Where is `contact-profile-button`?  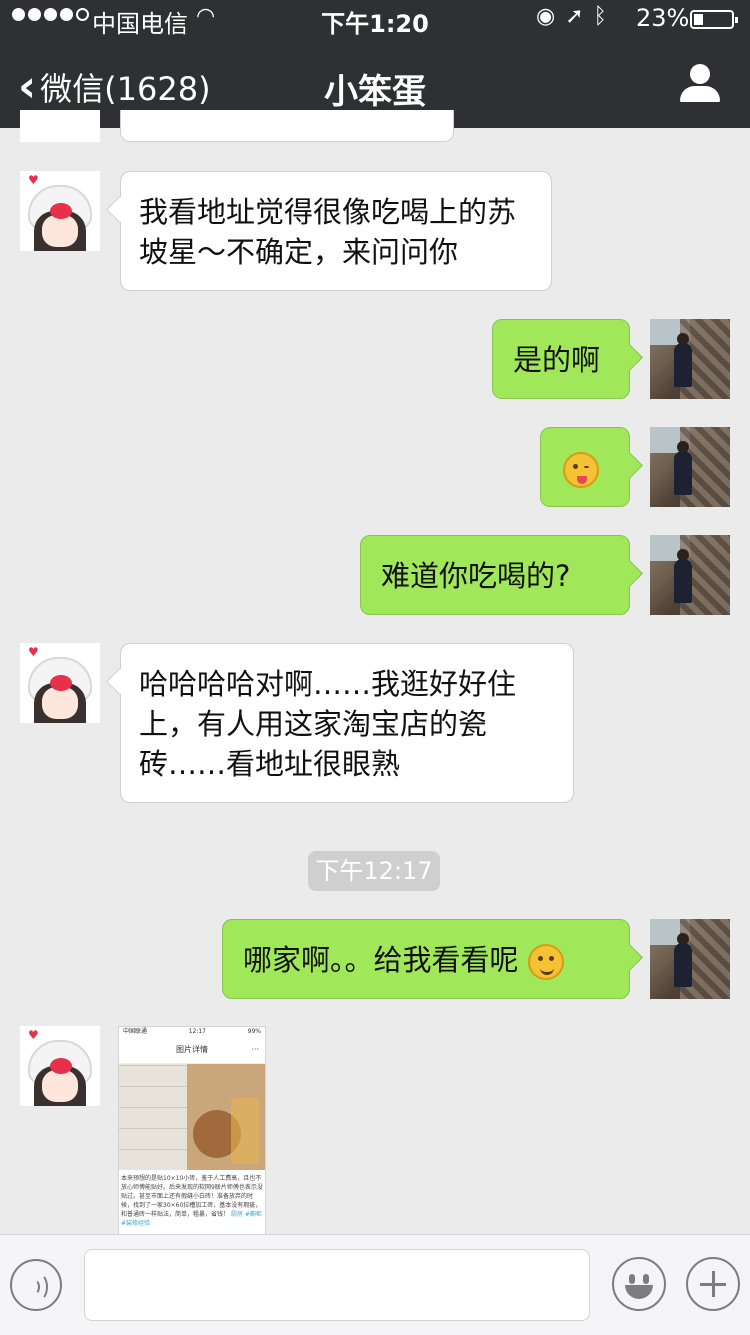
contact-profile-button is located at coordinates (700, 84).